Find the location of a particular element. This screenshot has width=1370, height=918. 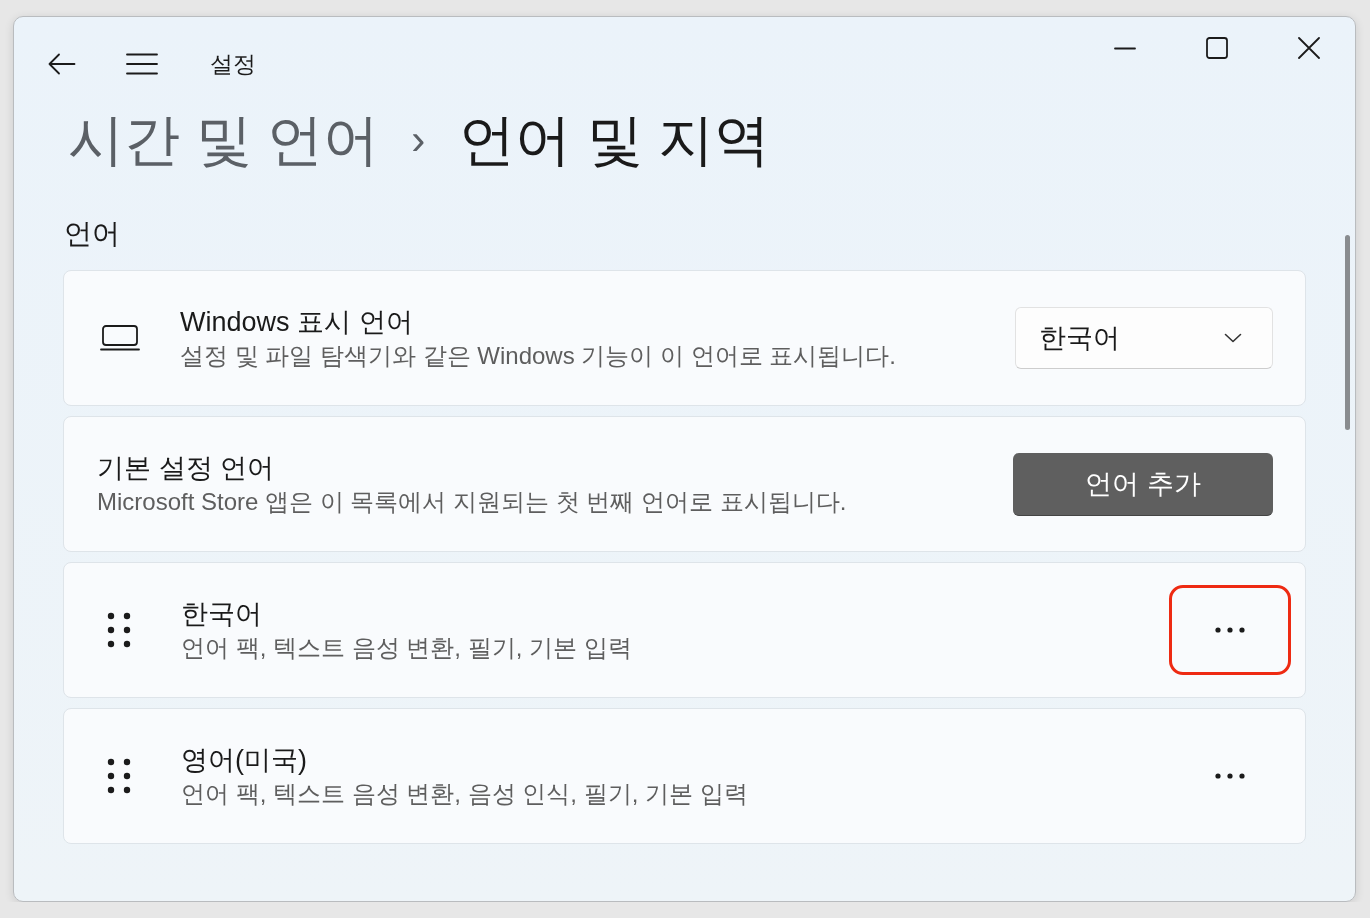

minimize-icon is located at coordinates (1125, 48).